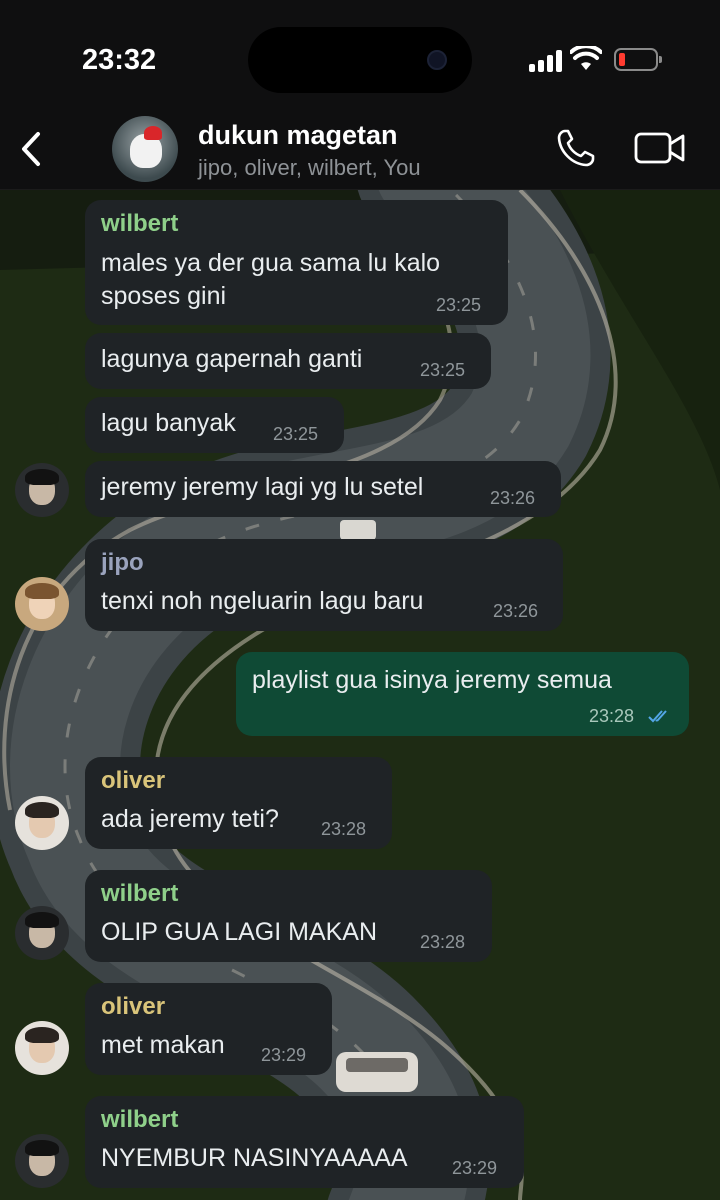  Describe the element at coordinates (298, 135) in the screenshot. I see `group-title: dukun magetan` at that location.